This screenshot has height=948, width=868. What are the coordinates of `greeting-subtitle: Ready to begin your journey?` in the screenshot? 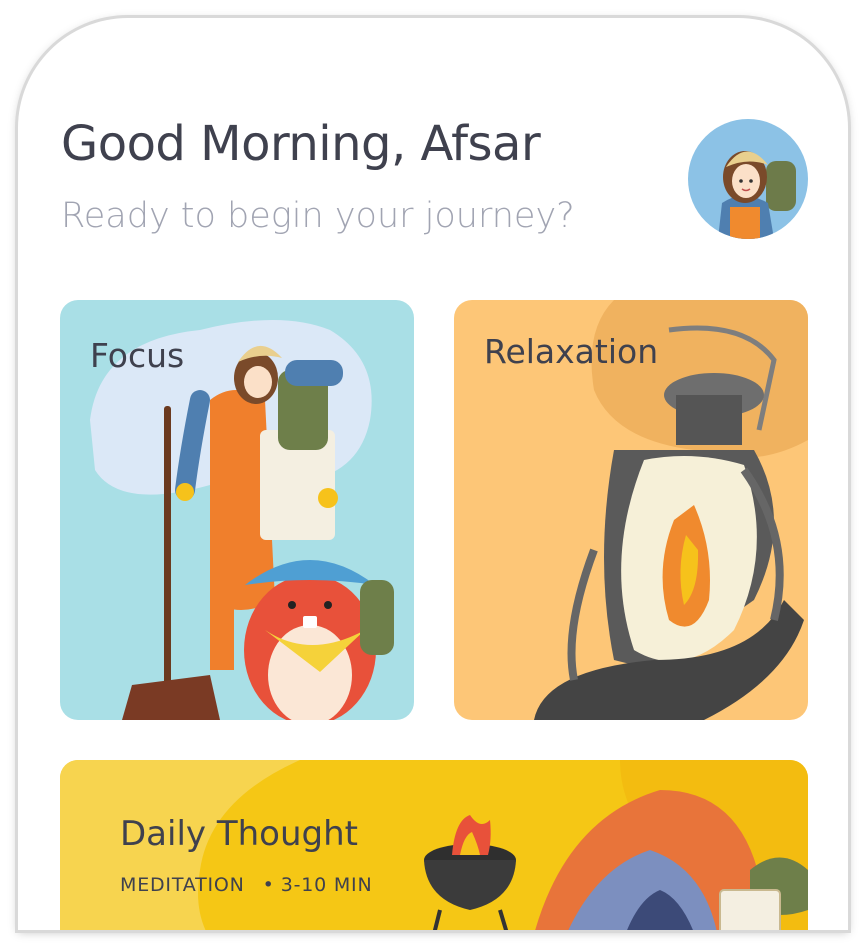 It's located at (318, 216).